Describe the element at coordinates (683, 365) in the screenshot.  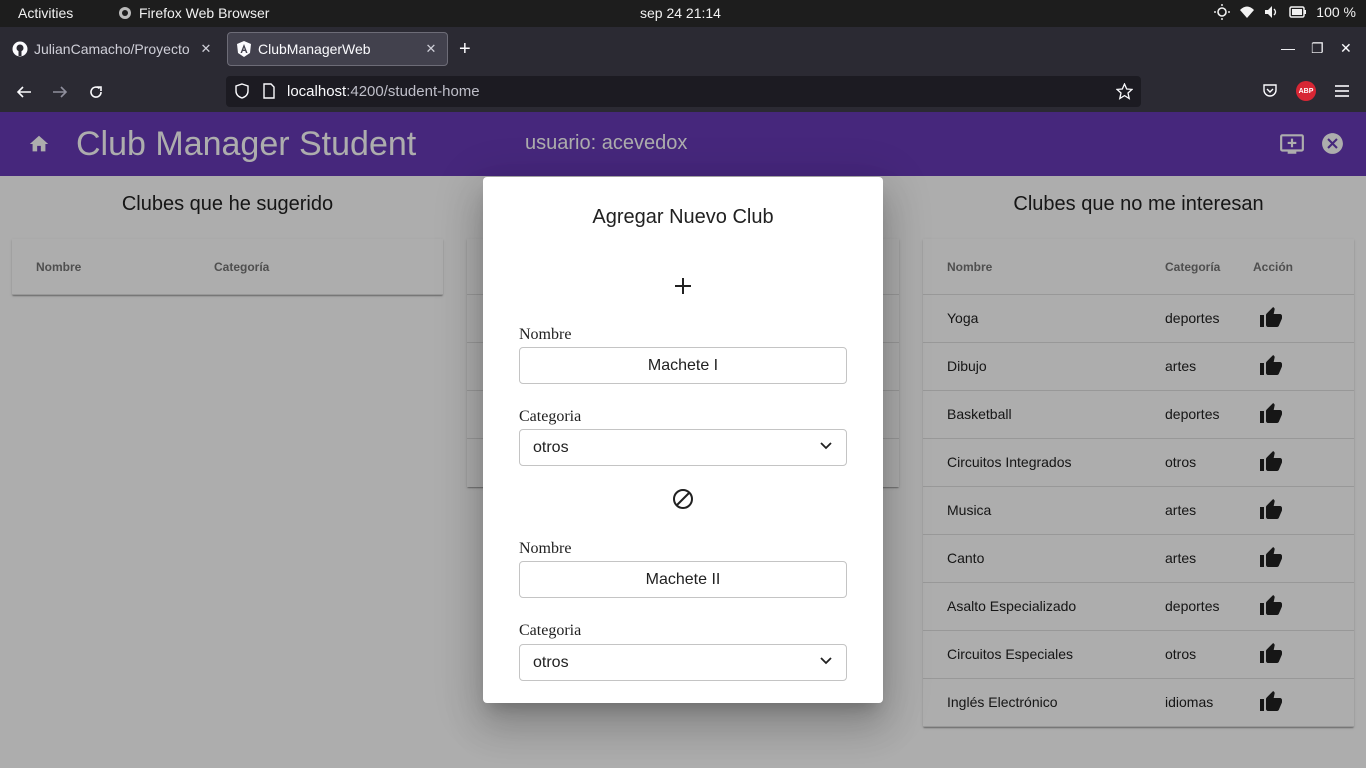
I see `name-input: Machete I` at that location.